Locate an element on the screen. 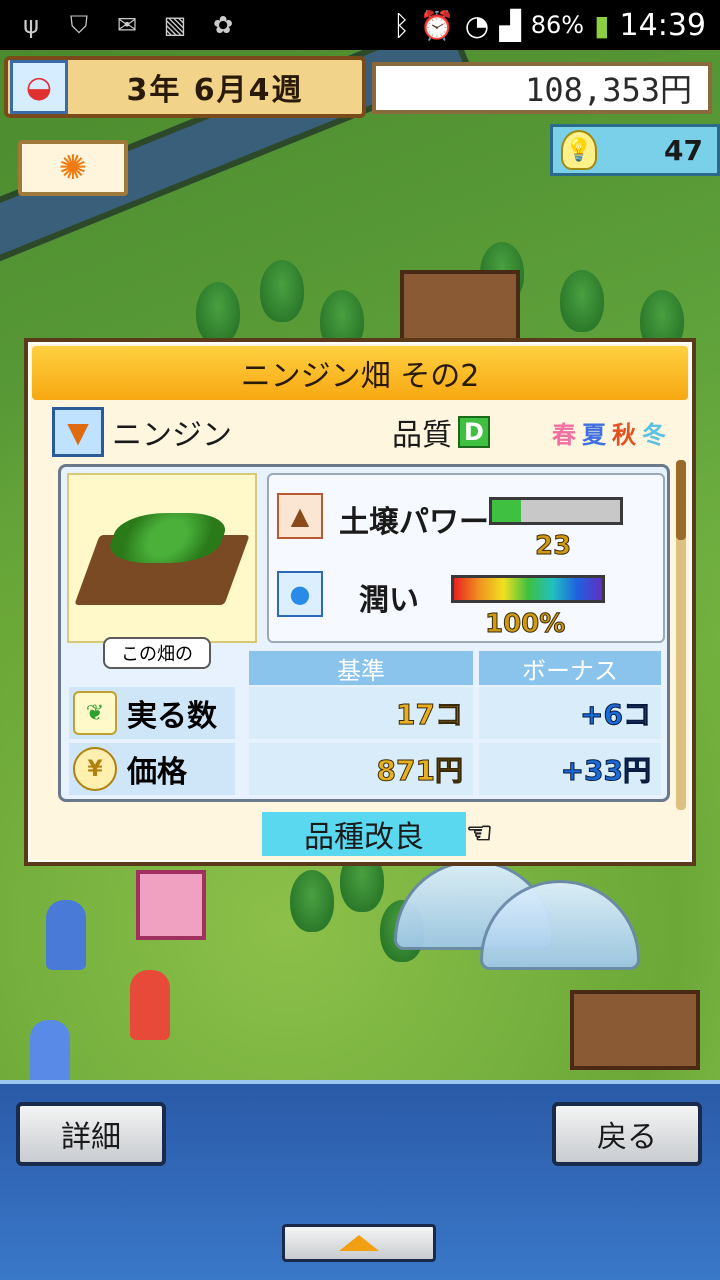  billboard is located at coordinates (171, 905).